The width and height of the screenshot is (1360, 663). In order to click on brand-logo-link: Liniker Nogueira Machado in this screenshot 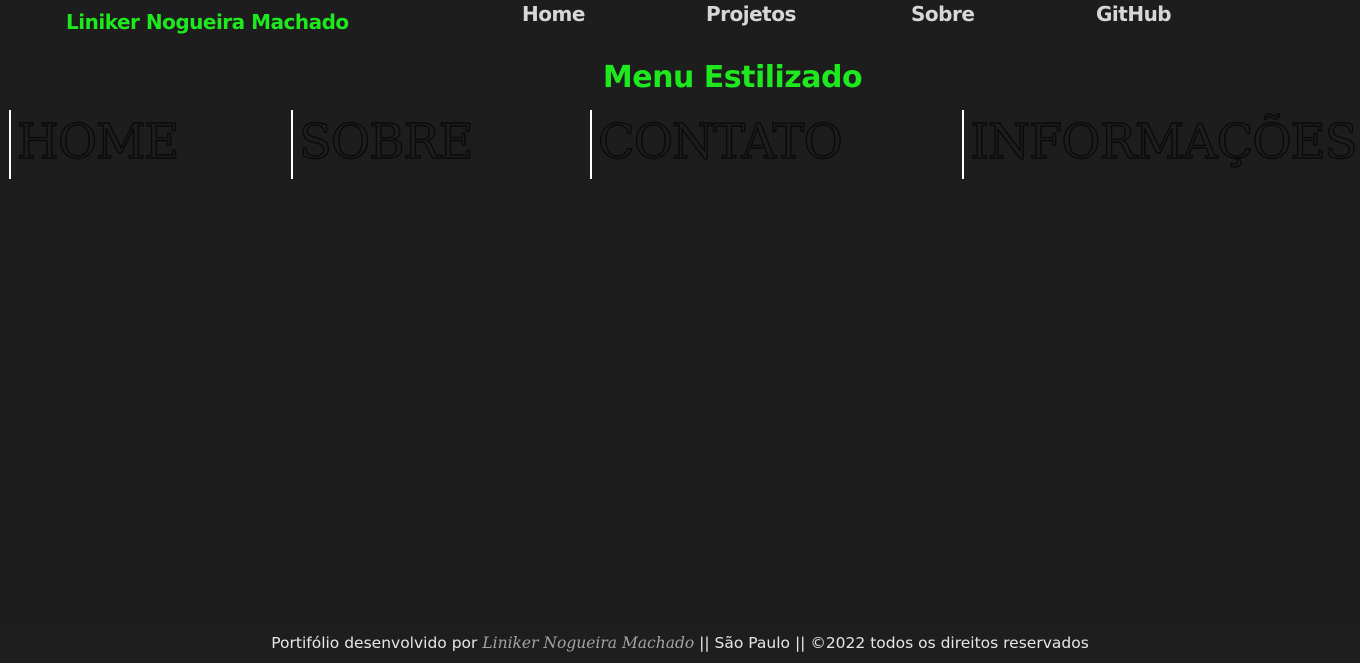, I will do `click(207, 22)`.